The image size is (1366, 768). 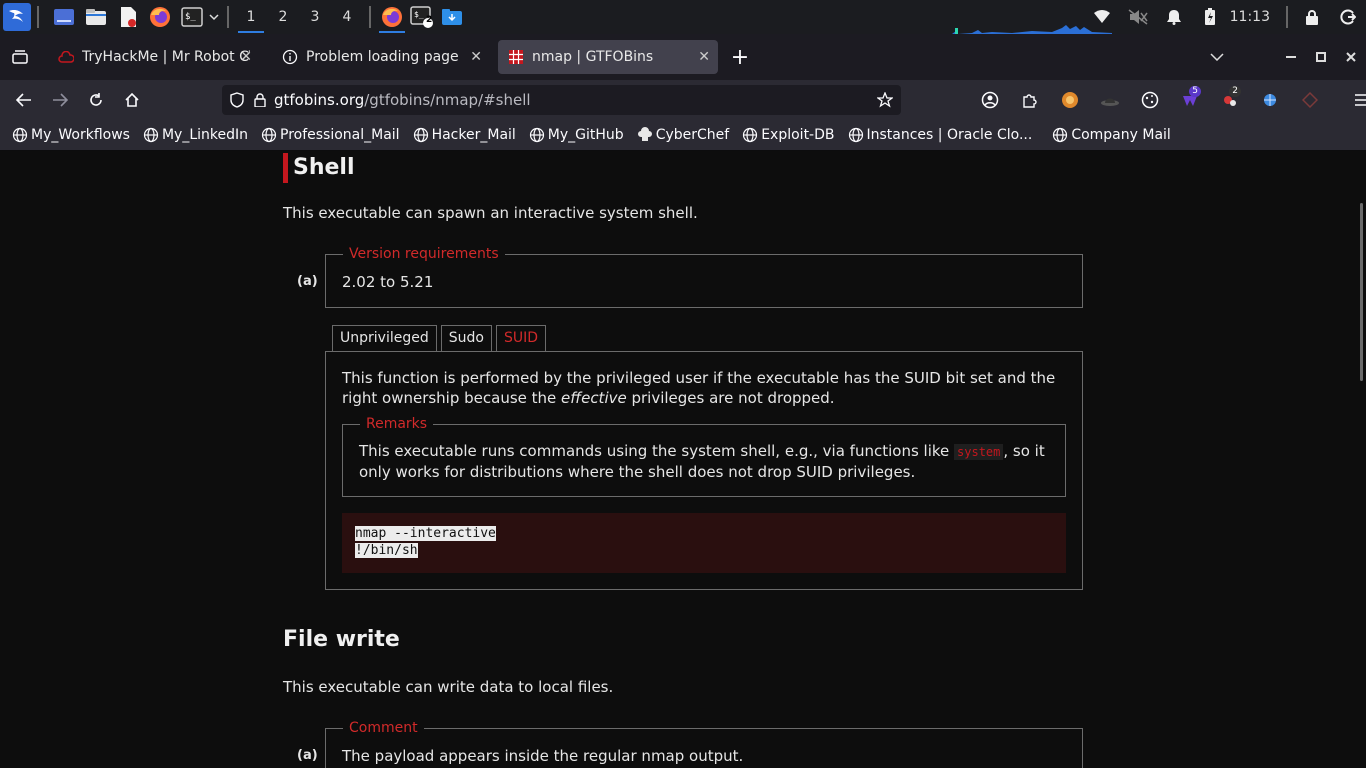 I want to click on lock-screen-icon, so click(x=1312, y=17).